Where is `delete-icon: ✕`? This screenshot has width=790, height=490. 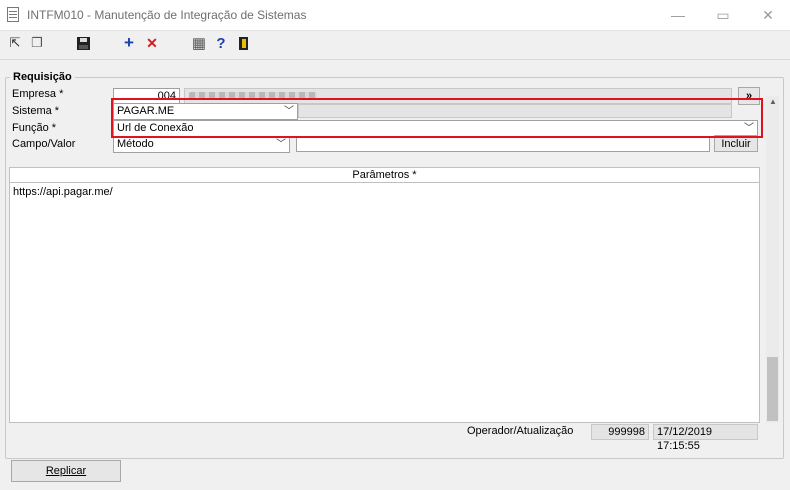
delete-icon: ✕ is located at coordinates (152, 42).